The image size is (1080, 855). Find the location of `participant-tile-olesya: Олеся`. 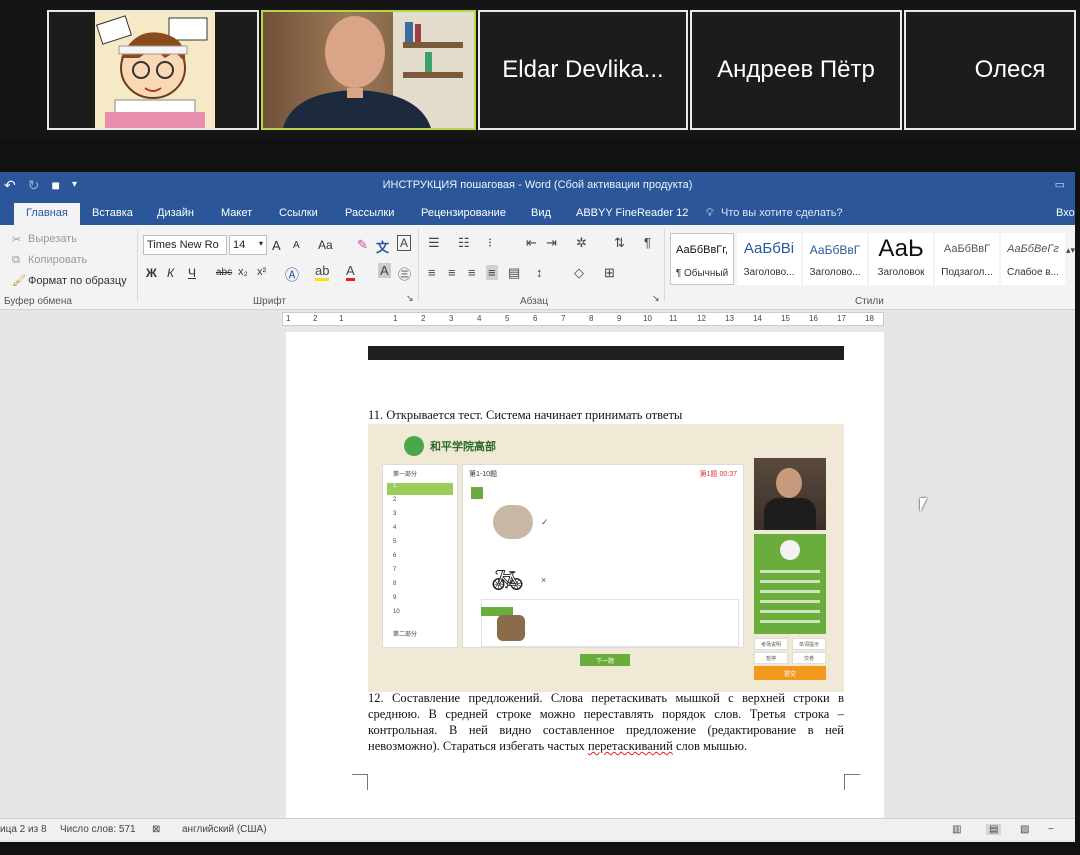

participant-tile-olesya: Олеся is located at coordinates (990, 70).